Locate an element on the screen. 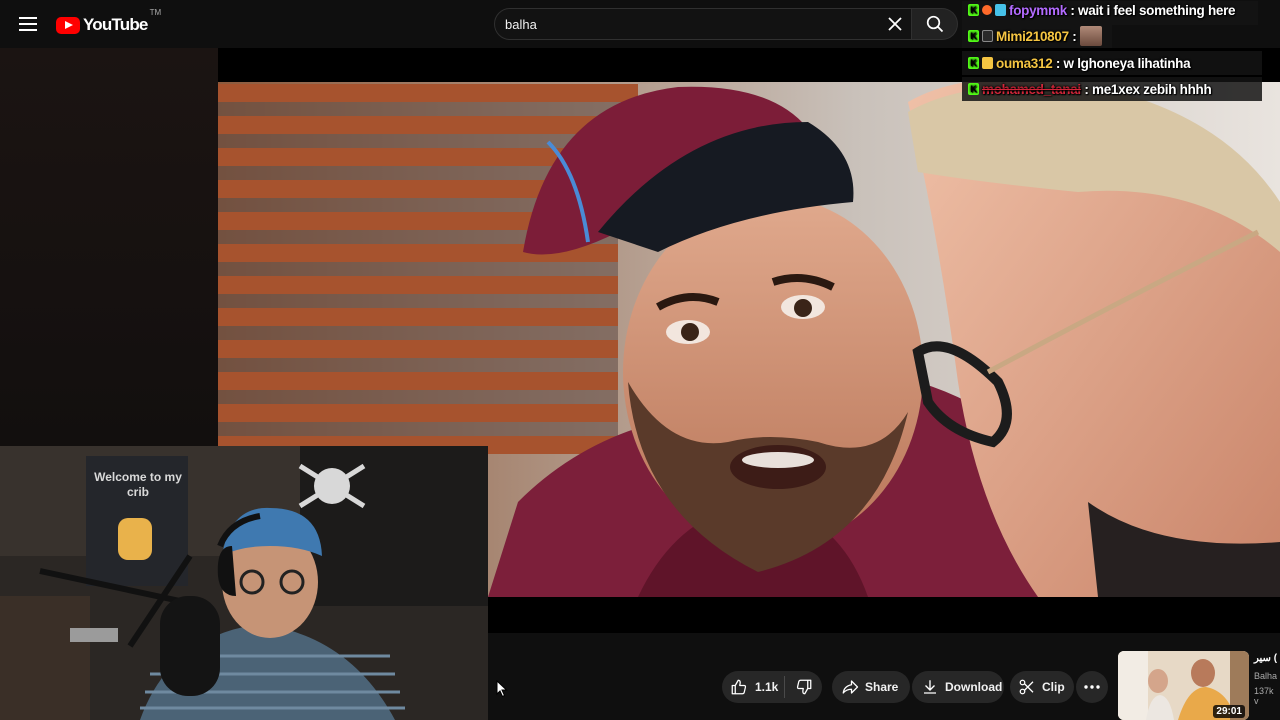 This screenshot has height=720, width=1280. search-icon is located at coordinates (934, 24).